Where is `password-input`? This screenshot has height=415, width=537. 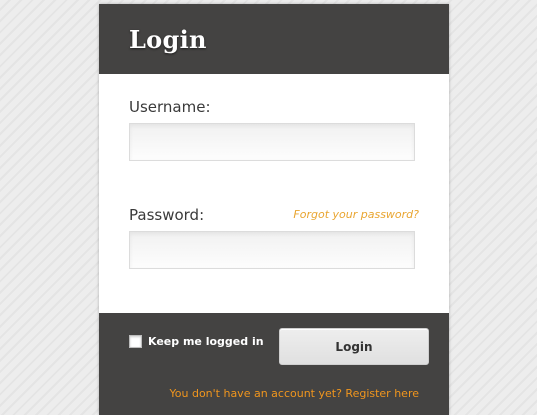 password-input is located at coordinates (272, 250).